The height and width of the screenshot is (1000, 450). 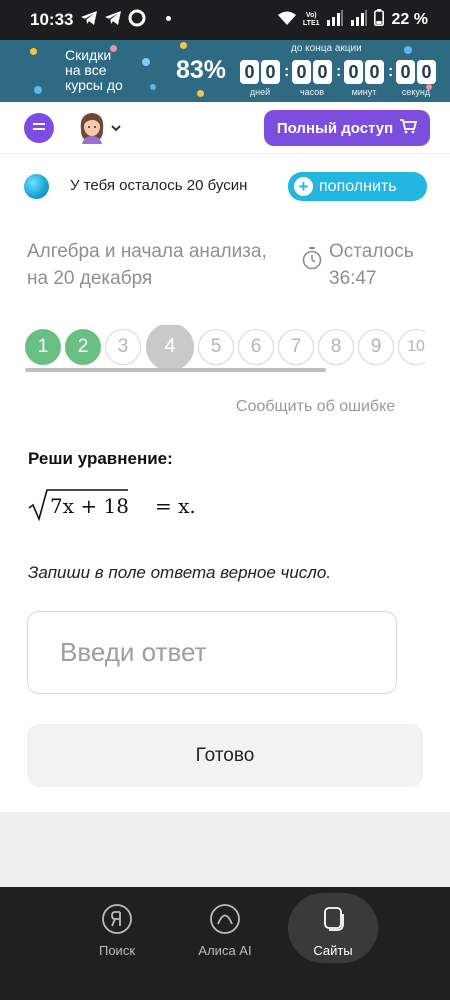 What do you see at coordinates (168, 18) in the screenshot?
I see `more-notifications-icon` at bounding box center [168, 18].